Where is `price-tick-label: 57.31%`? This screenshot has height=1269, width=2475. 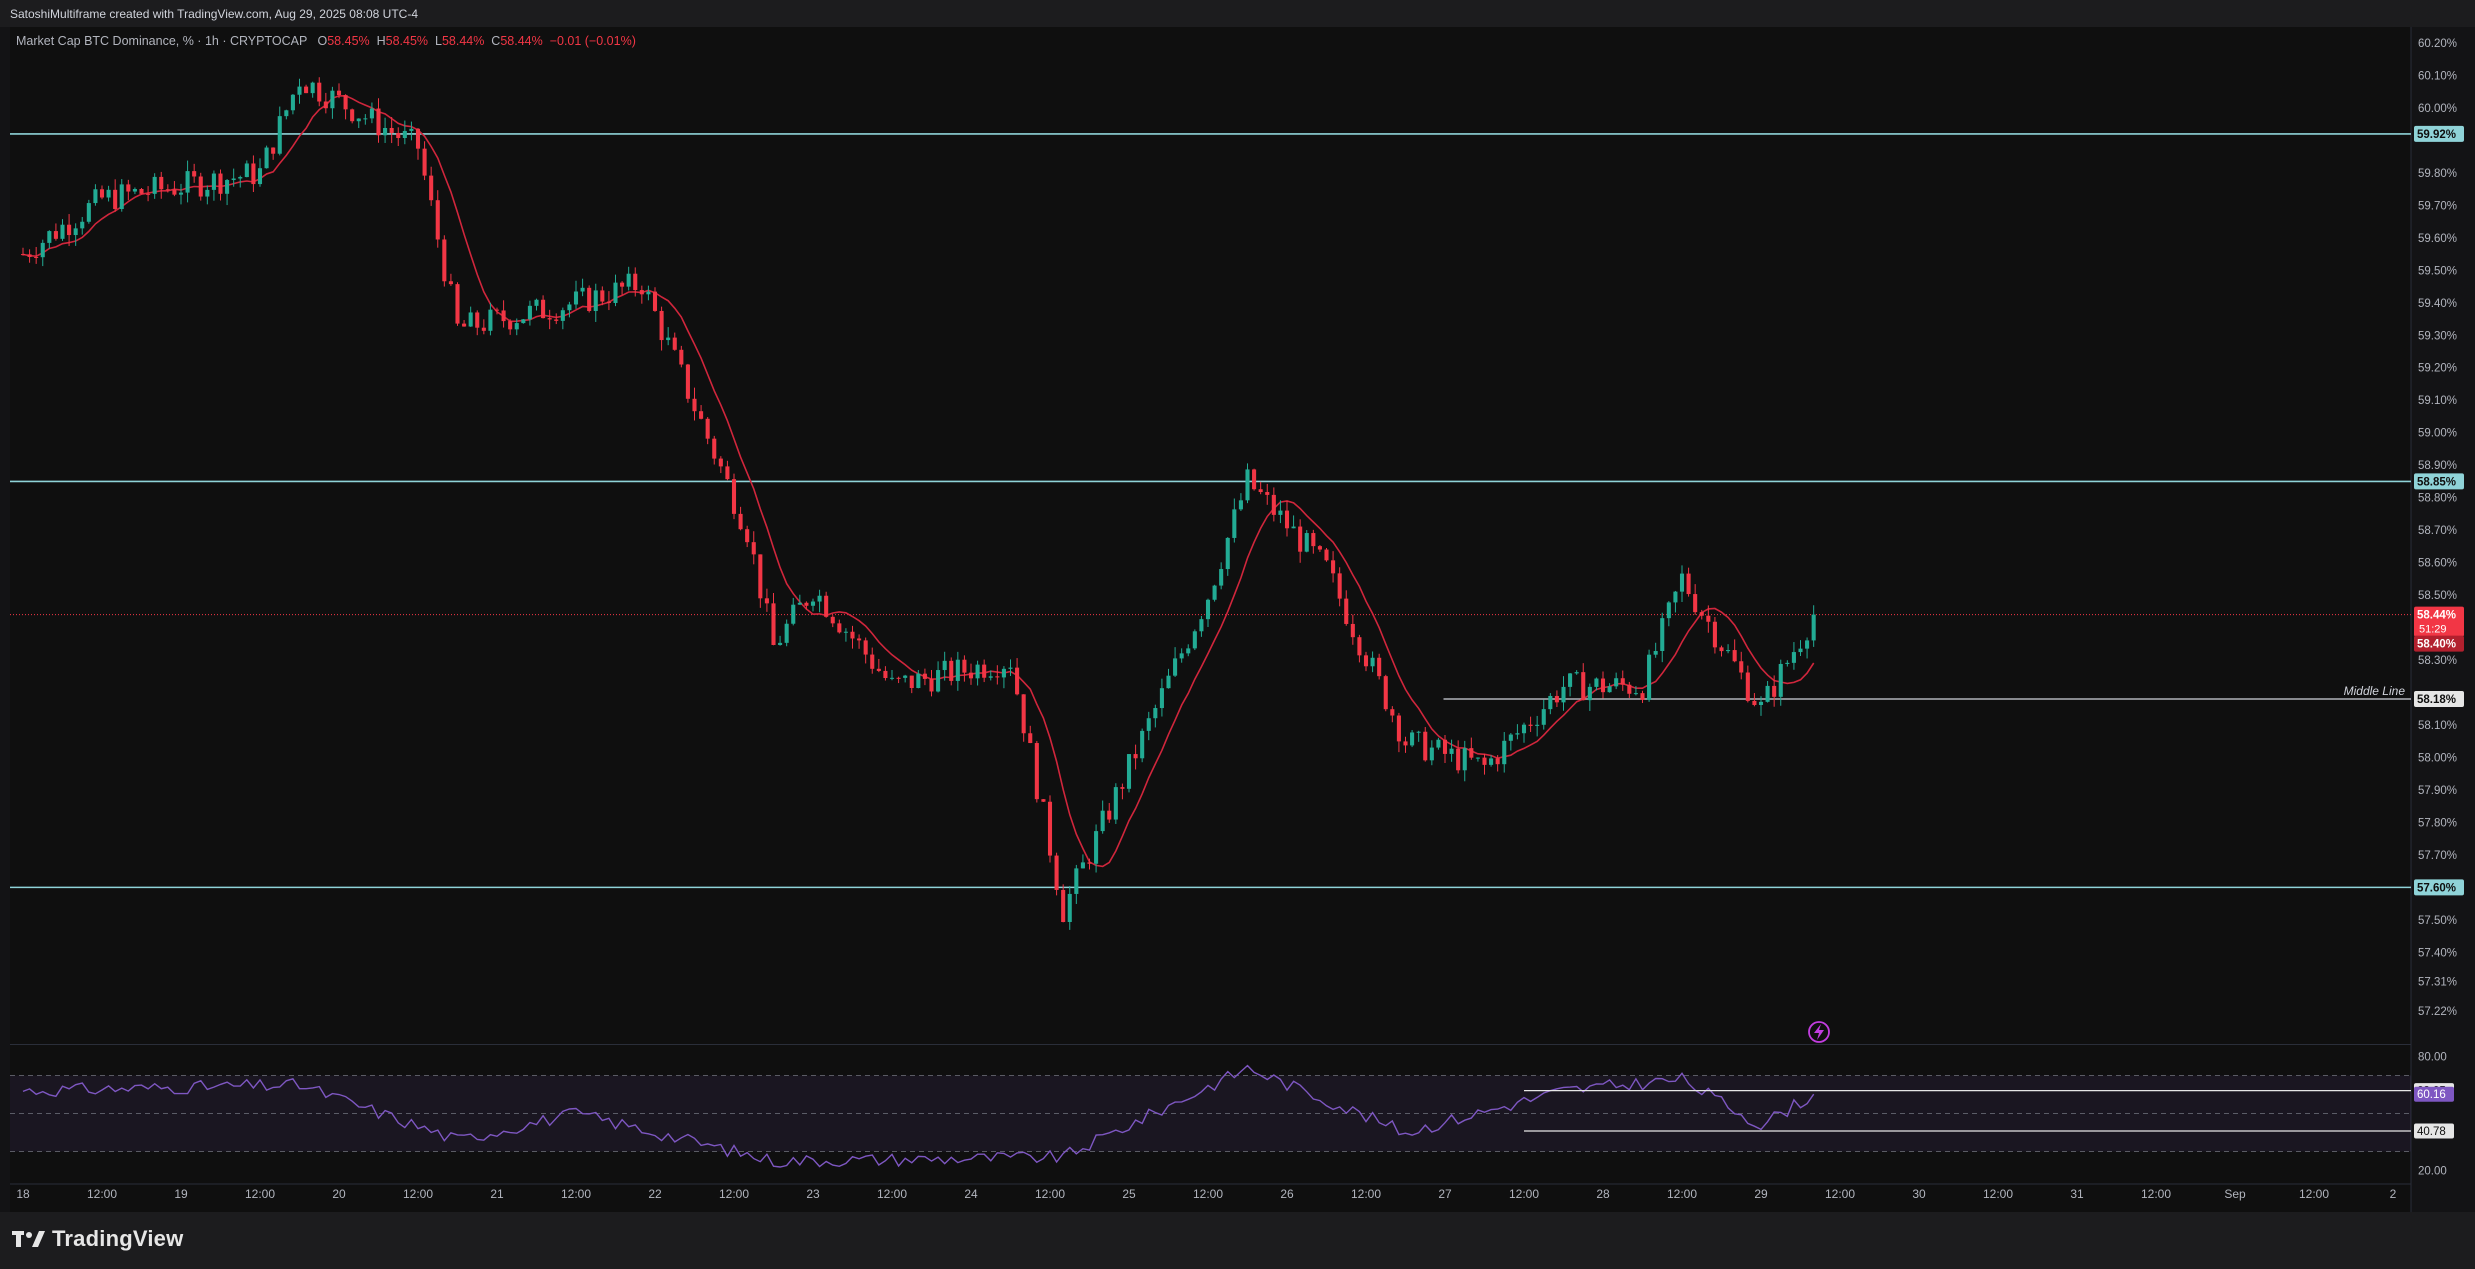
price-tick-label: 57.31% is located at coordinates (2437, 983).